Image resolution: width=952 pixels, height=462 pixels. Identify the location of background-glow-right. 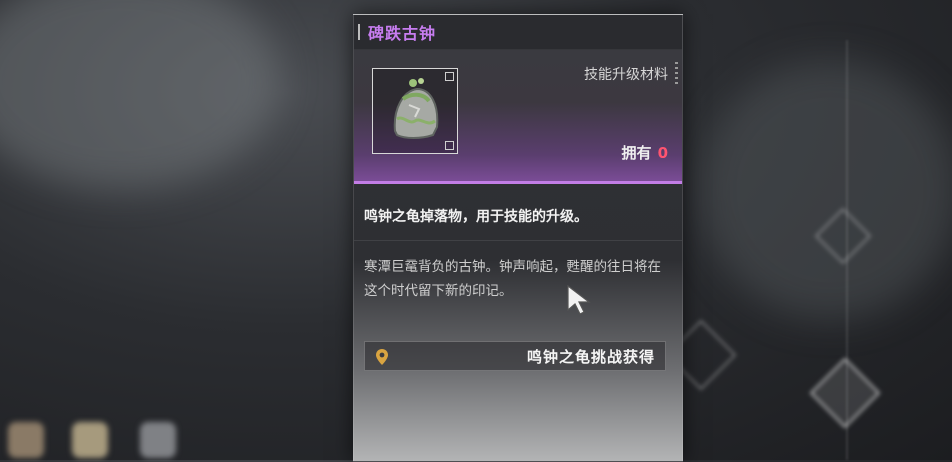
(826, 190).